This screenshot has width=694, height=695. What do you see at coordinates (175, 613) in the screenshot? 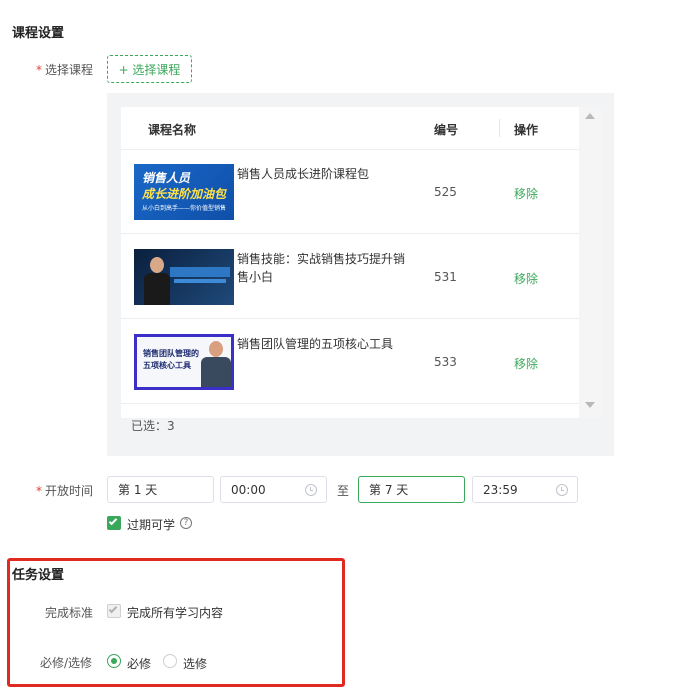
I see `complete-all-label: 完成所有学习内容` at bounding box center [175, 613].